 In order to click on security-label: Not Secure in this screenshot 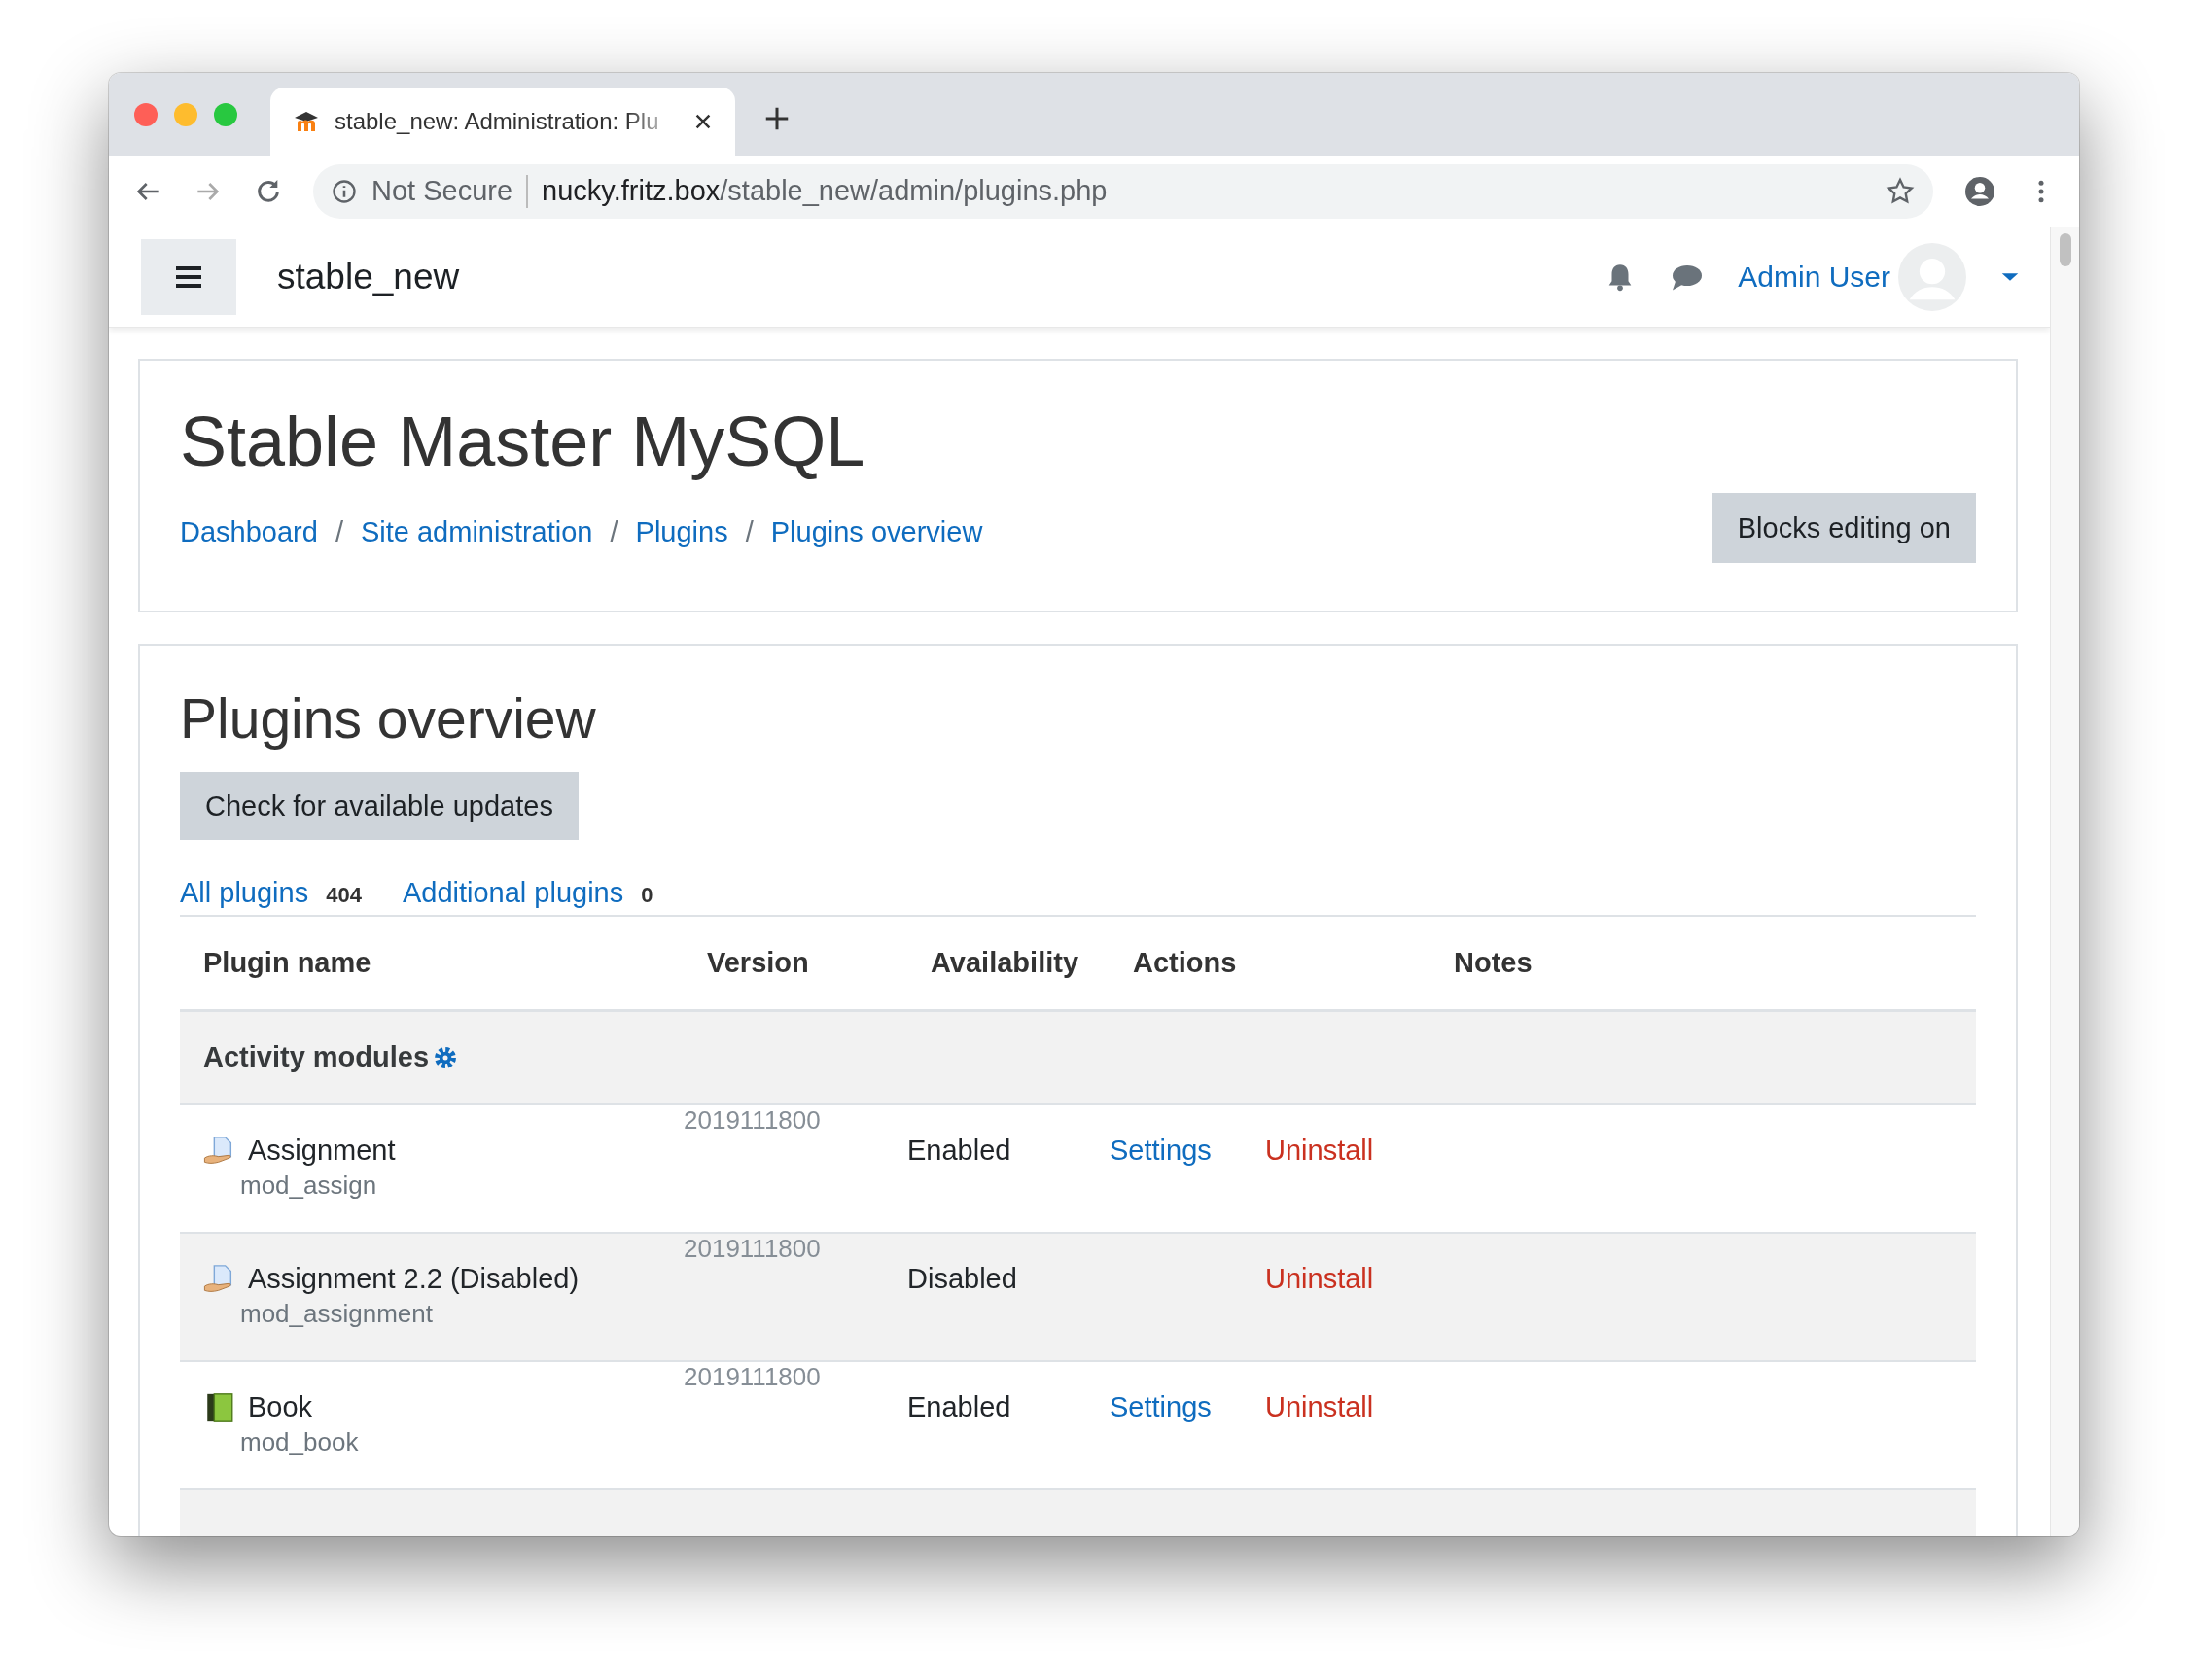, I will do `click(442, 191)`.